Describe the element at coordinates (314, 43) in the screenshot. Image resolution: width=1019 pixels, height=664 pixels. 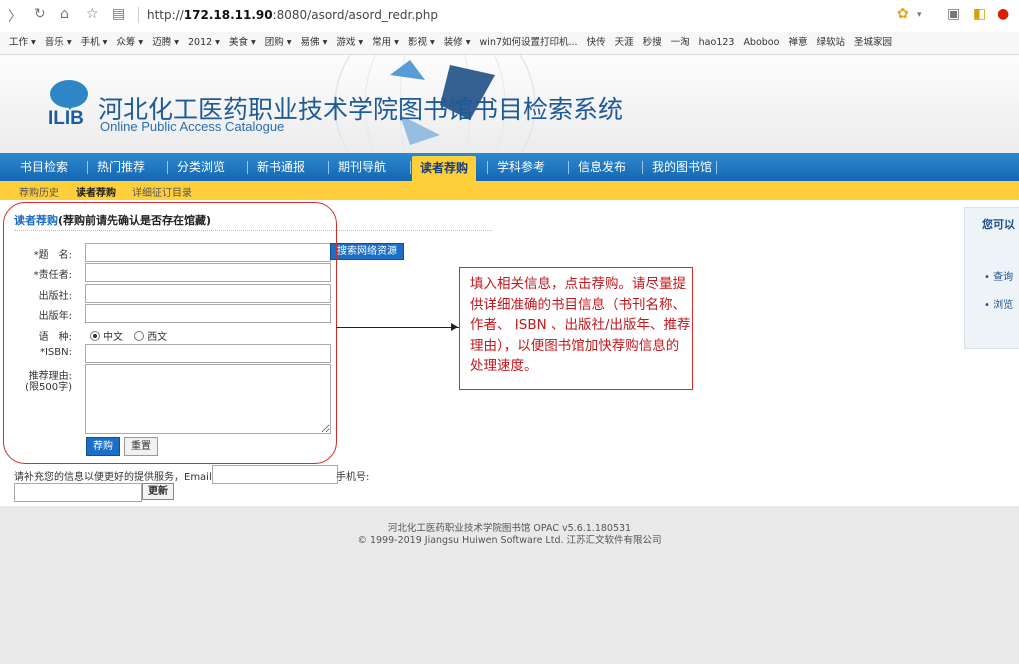
I see `bookmark-item: 易佛 ▾` at that location.